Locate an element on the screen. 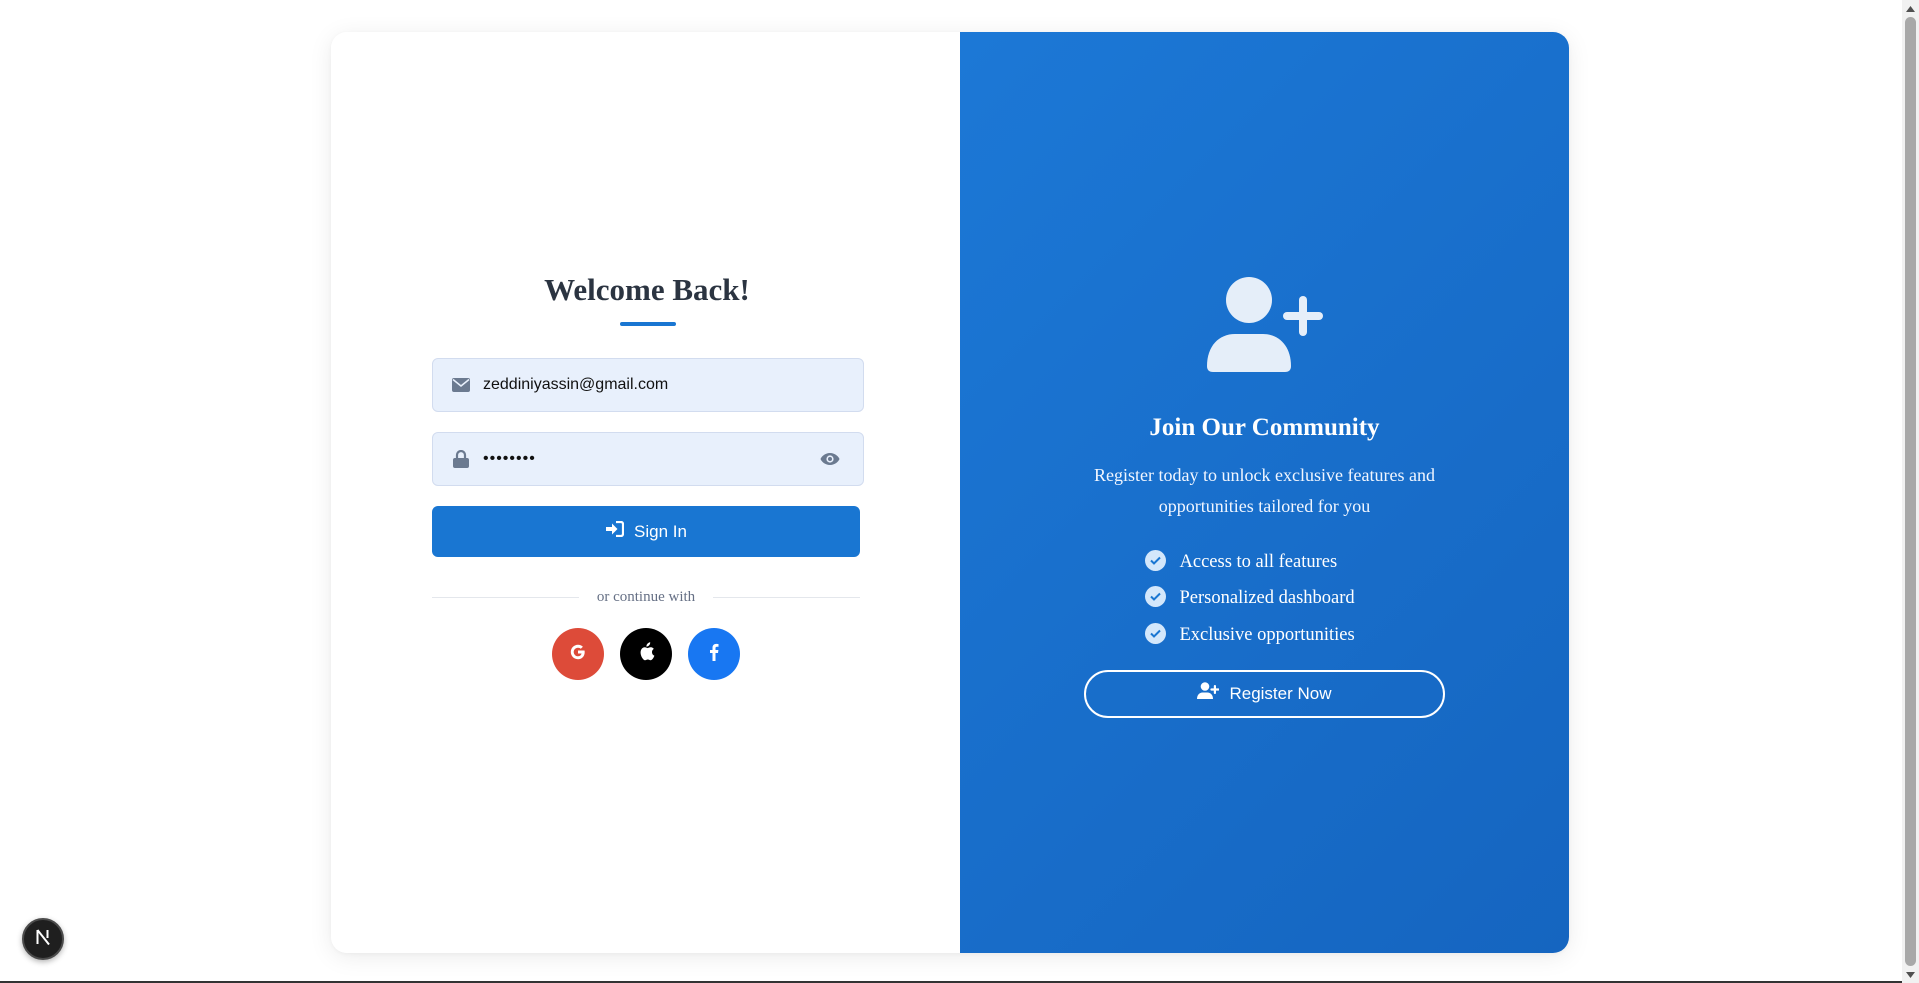 This screenshot has width=1919, height=983. register-now-label: Register Now is located at coordinates (1280, 693).